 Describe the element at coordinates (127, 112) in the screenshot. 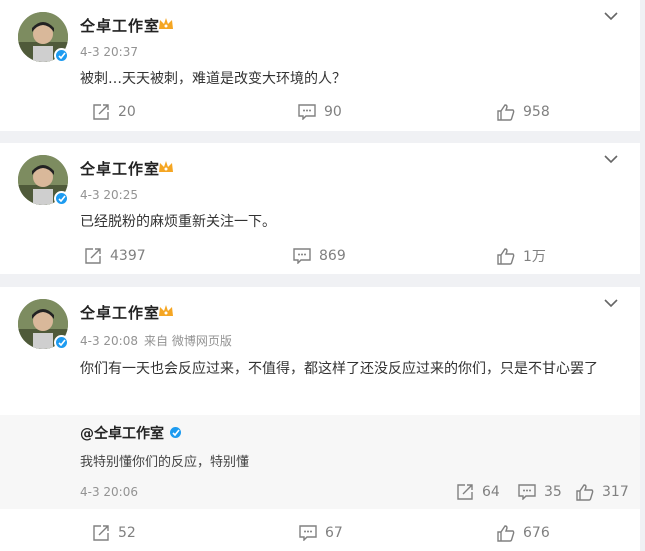

I see `repost-count: 20` at that location.